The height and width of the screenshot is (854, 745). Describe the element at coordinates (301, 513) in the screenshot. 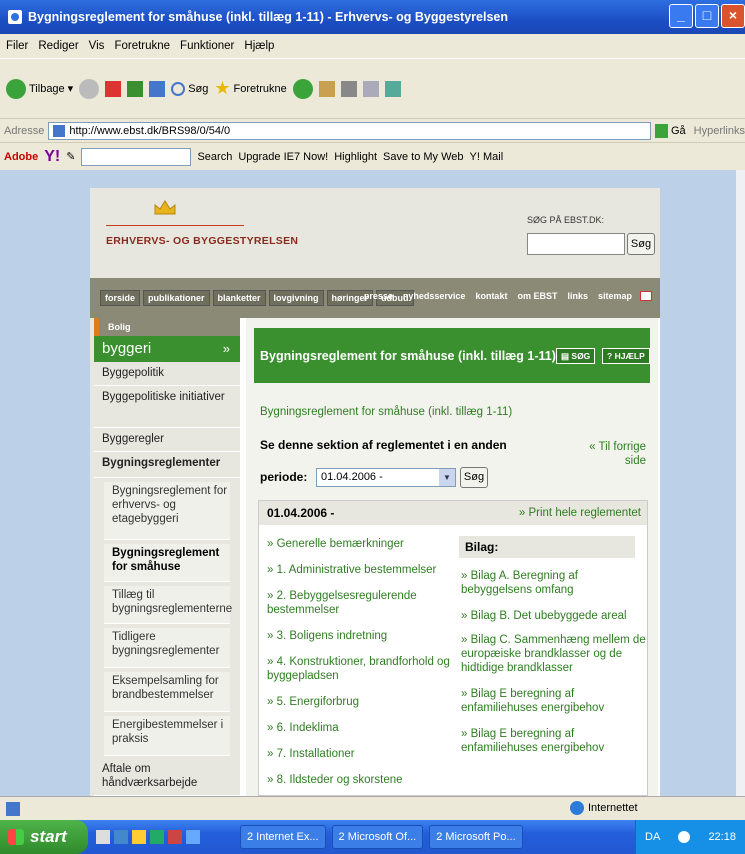

I see `contents-date: 01.04.2006 -` at that location.